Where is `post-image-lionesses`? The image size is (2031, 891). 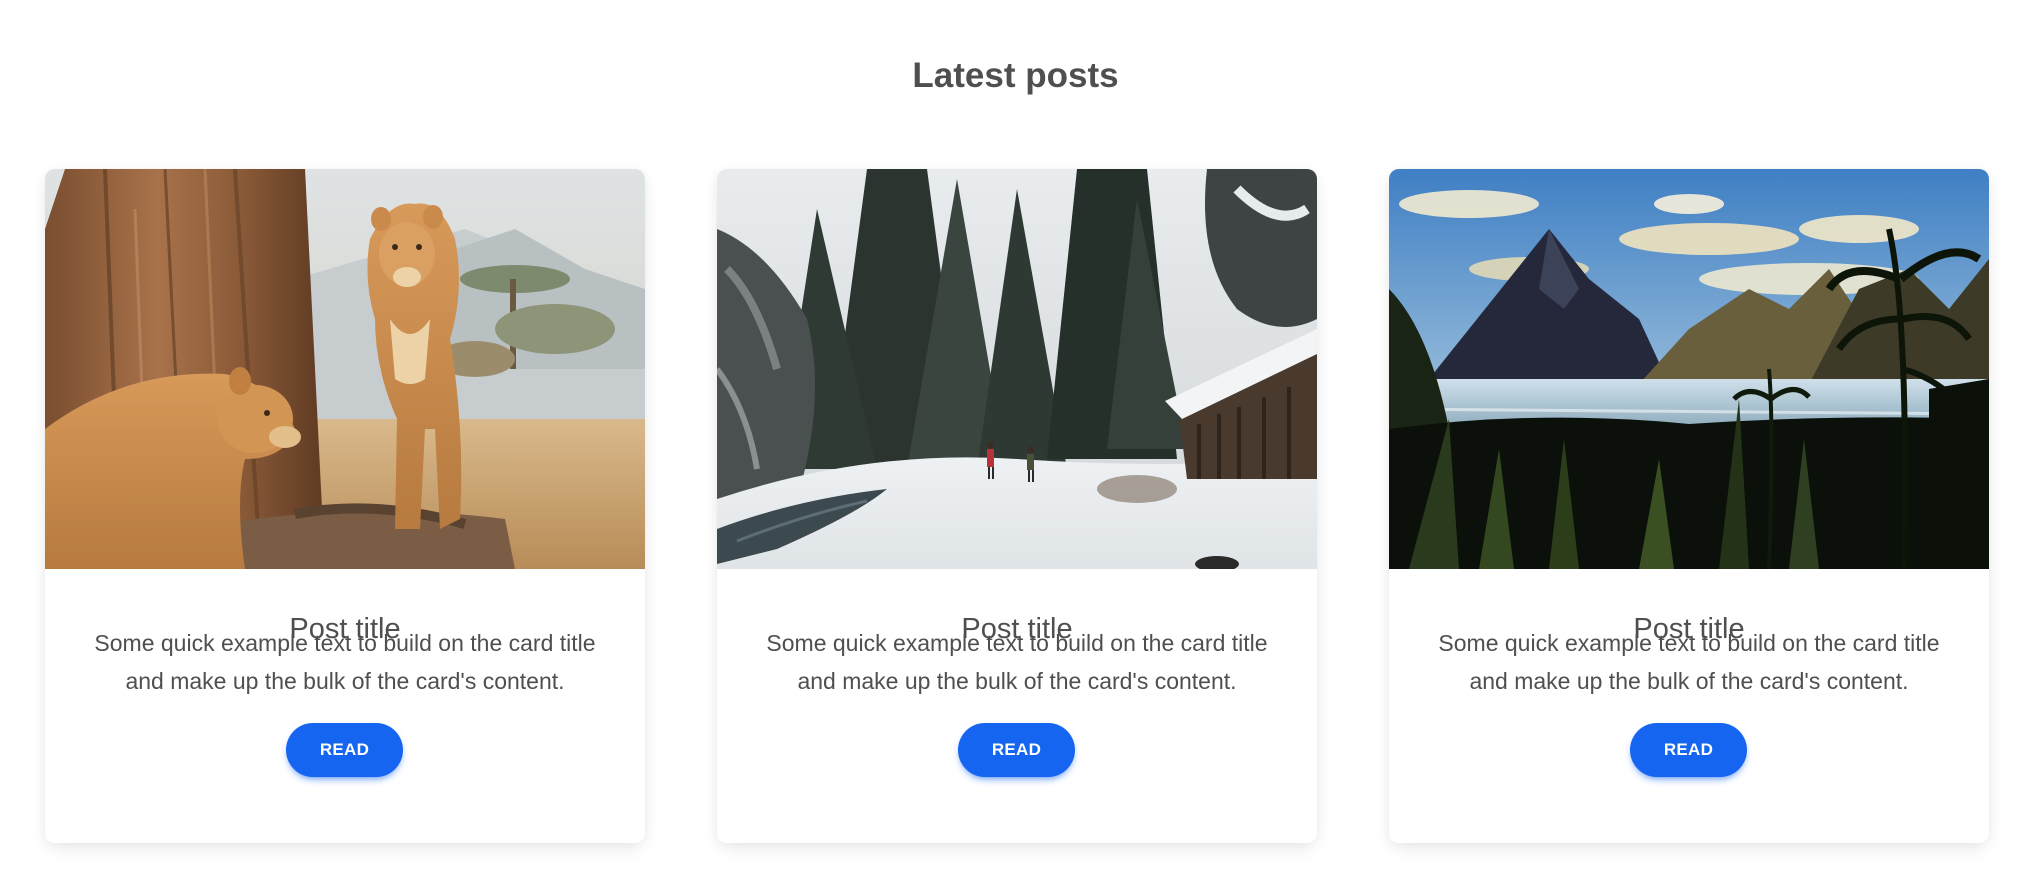
post-image-lionesses is located at coordinates (345, 369).